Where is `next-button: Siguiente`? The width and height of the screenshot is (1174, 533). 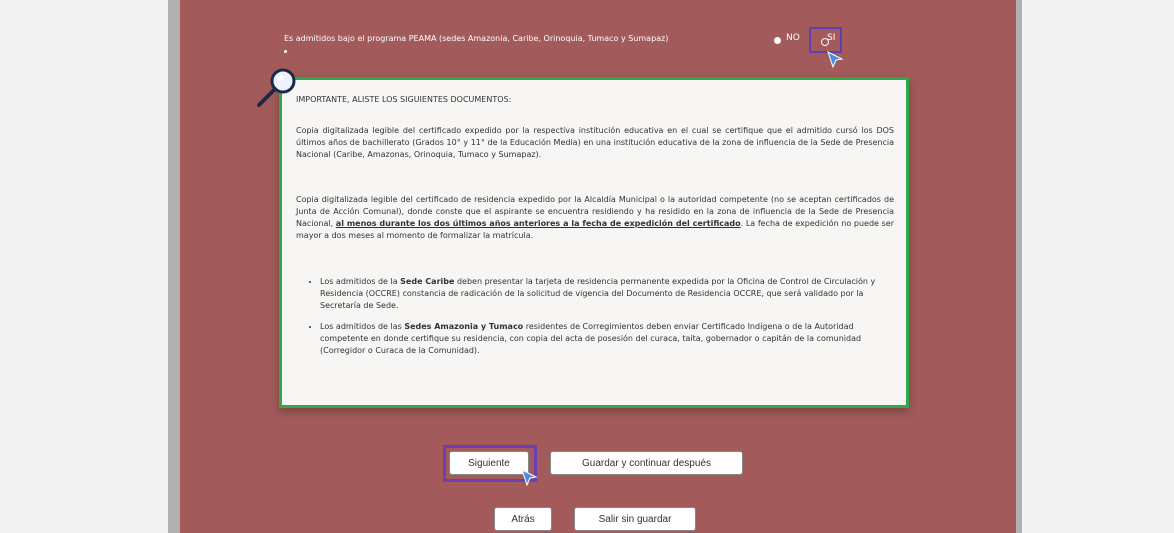
next-button: Siguiente is located at coordinates (489, 463).